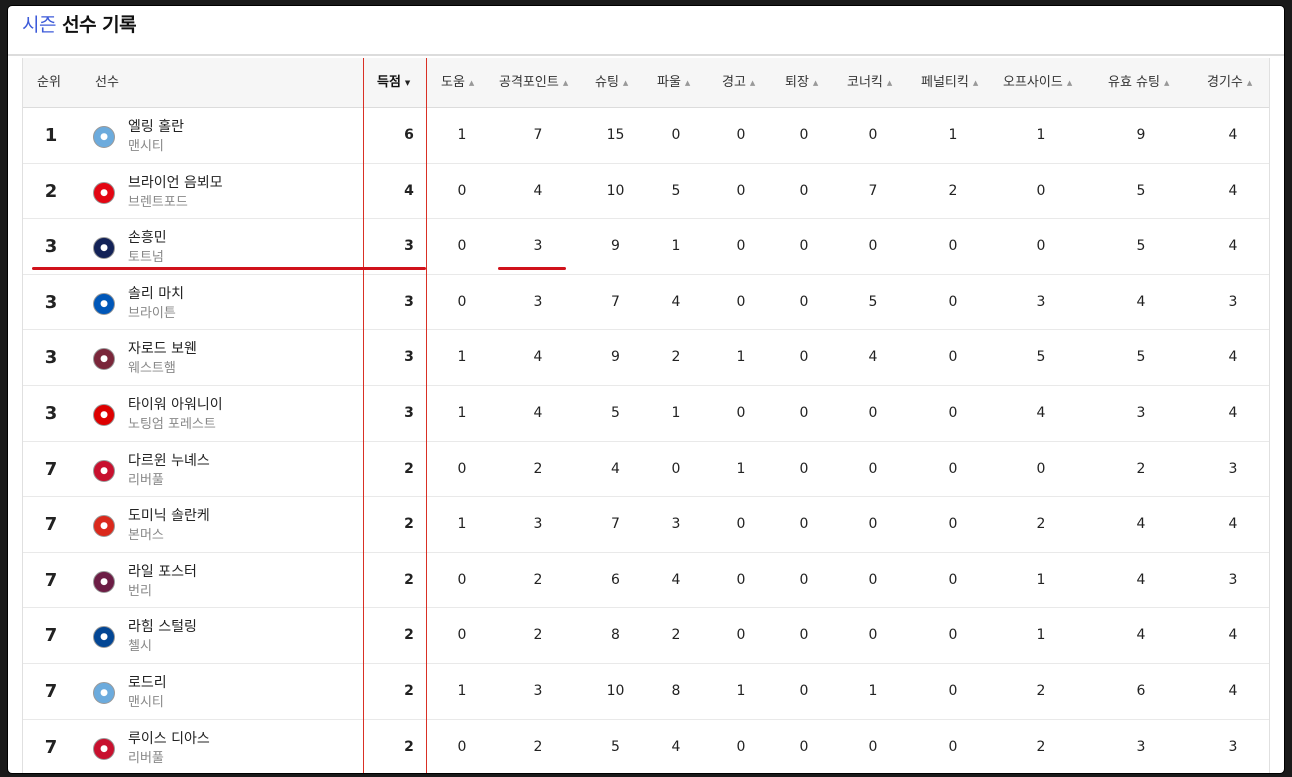  Describe the element at coordinates (156, 127) in the screenshot. I see `player-name: 엘링 홀란` at that location.